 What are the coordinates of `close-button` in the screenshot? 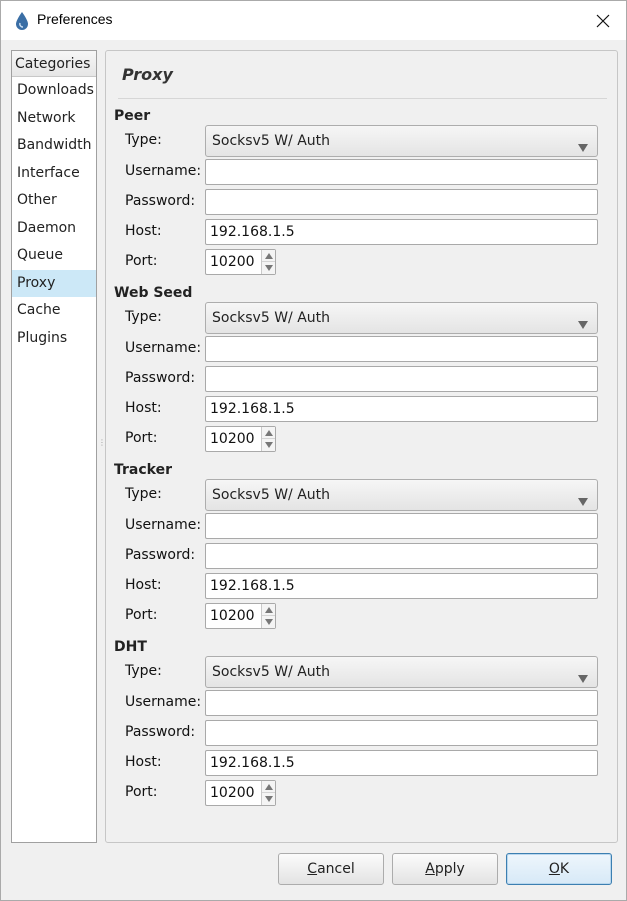 It's located at (603, 20).